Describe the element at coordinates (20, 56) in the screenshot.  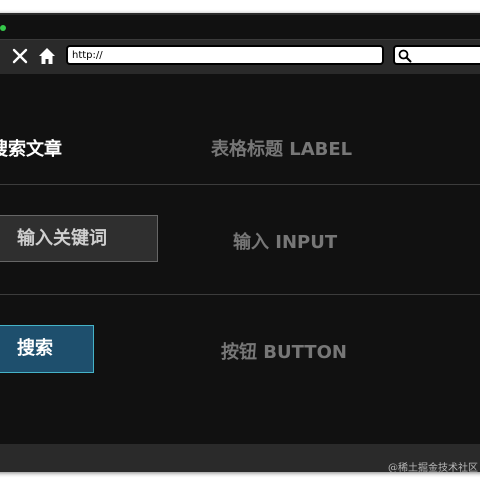
I see `close-icon` at that location.